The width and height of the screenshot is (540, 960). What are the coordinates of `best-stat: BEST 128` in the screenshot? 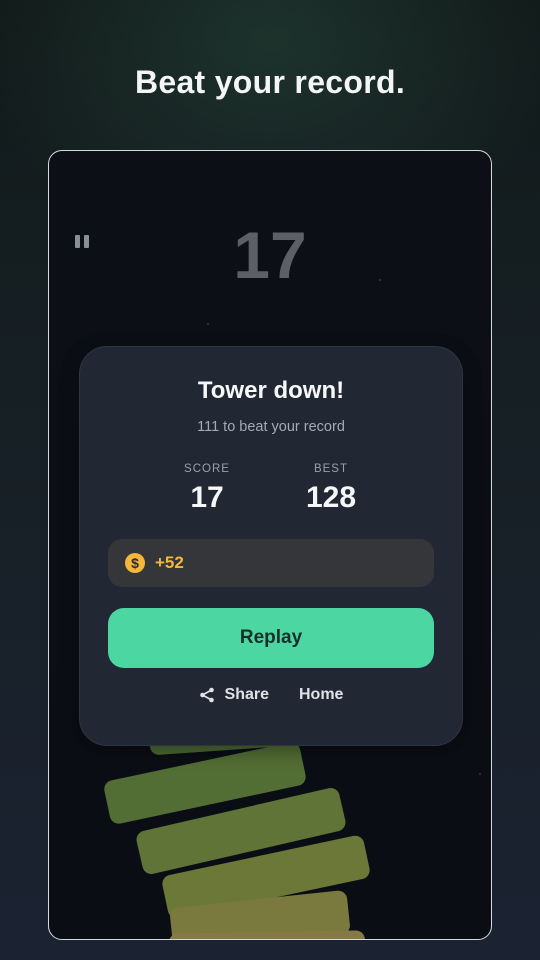 It's located at (331, 489).